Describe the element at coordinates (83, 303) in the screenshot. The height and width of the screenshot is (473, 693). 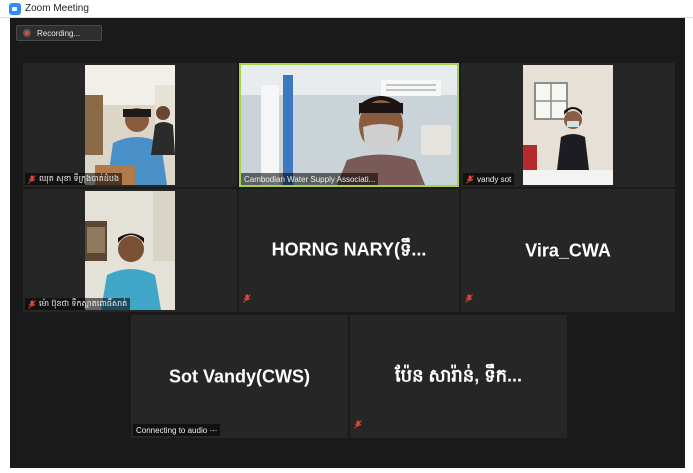
I see `participant-name: ម៉ោ ប៊ុនថា ទឹកស្អាតពោធិ៍សាត់` at that location.